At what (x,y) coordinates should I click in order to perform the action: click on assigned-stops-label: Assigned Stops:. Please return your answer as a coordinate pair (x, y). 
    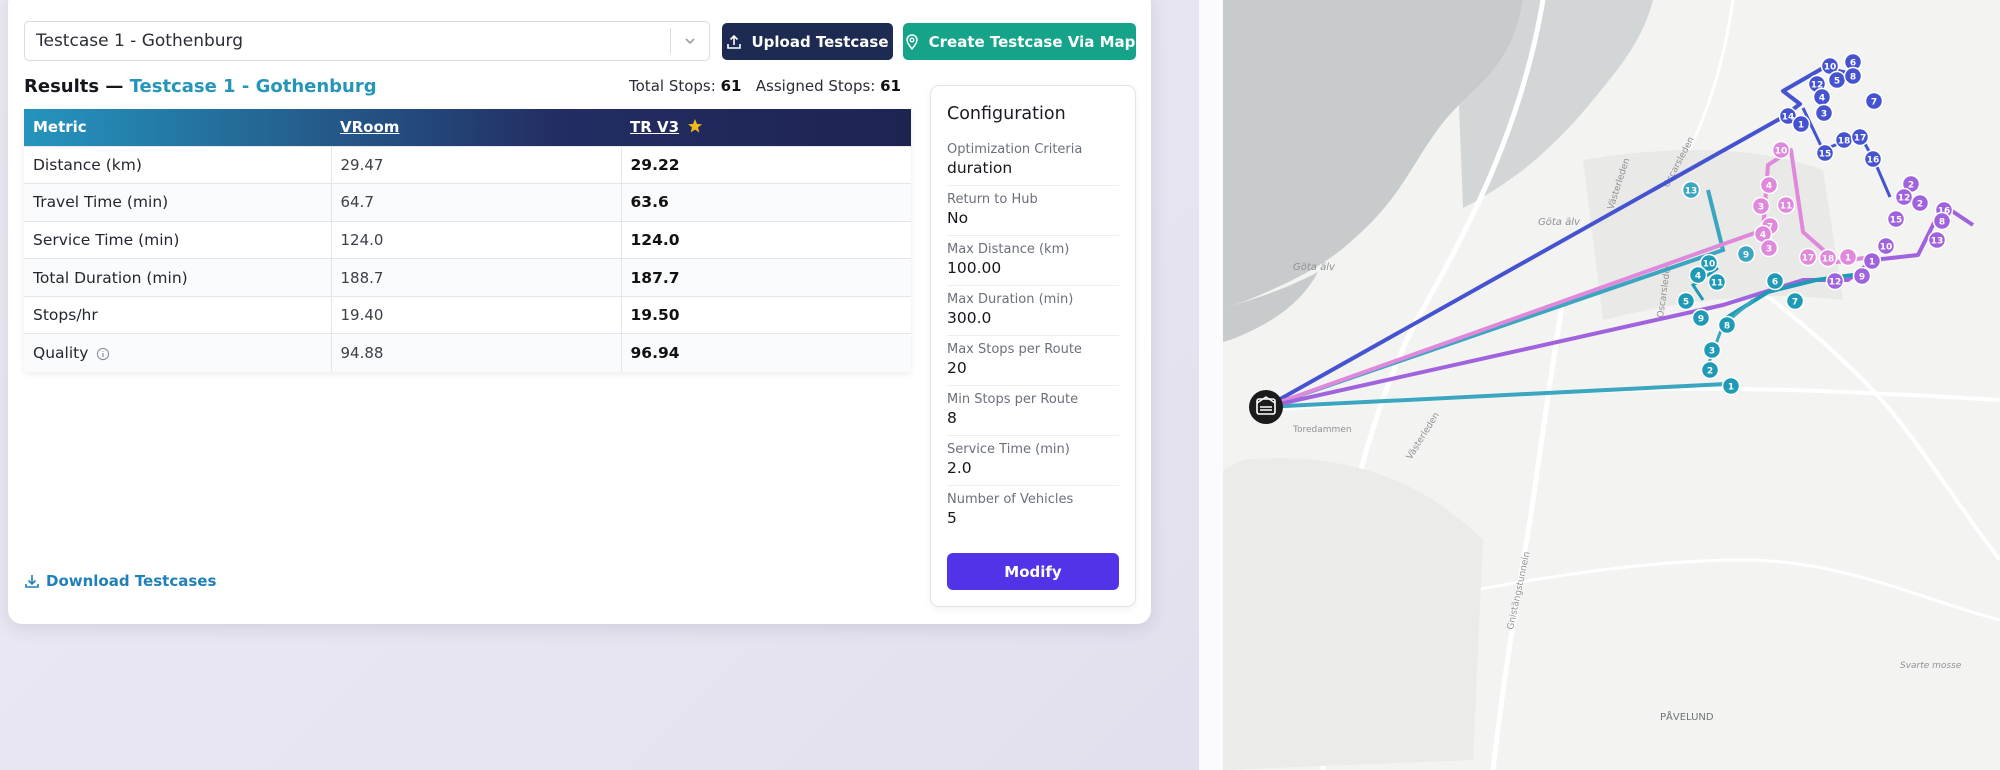
    Looking at the image, I should click on (815, 86).